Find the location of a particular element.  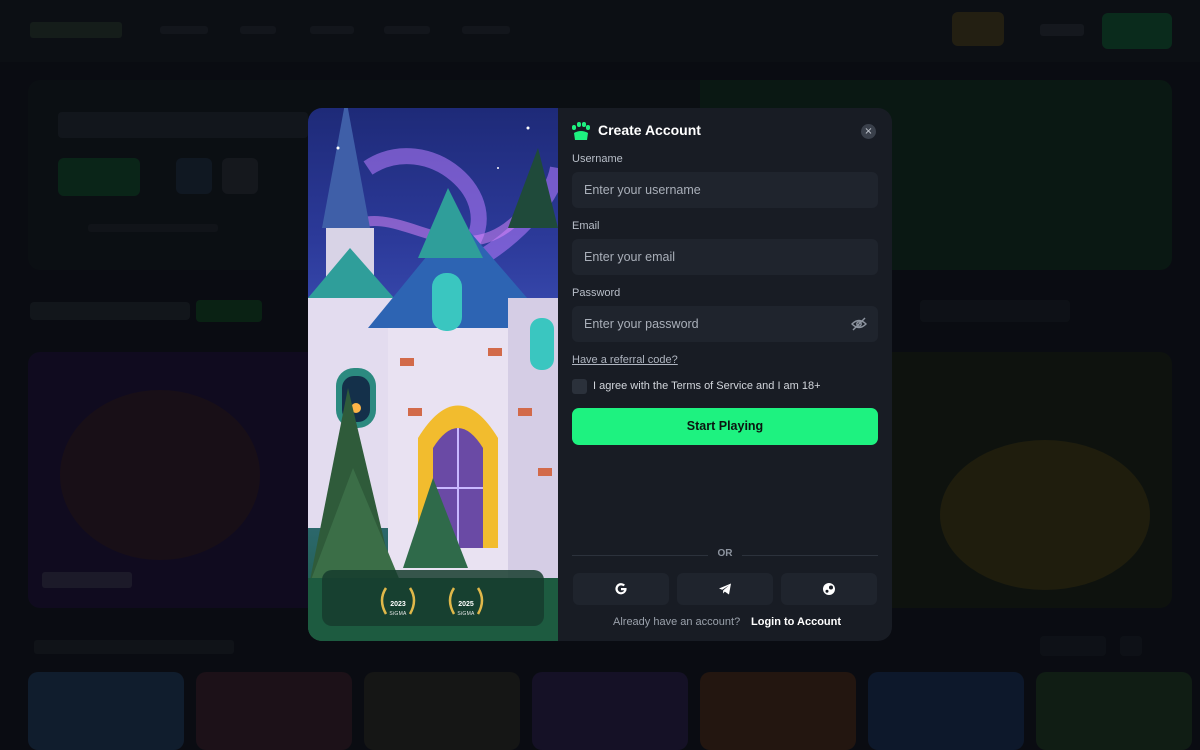

telegram-icon is located at coordinates (725, 589).